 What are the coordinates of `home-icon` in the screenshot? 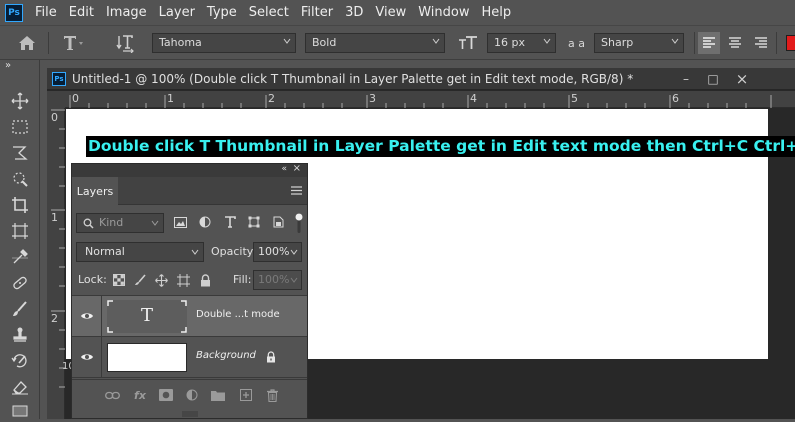 It's located at (27, 43).